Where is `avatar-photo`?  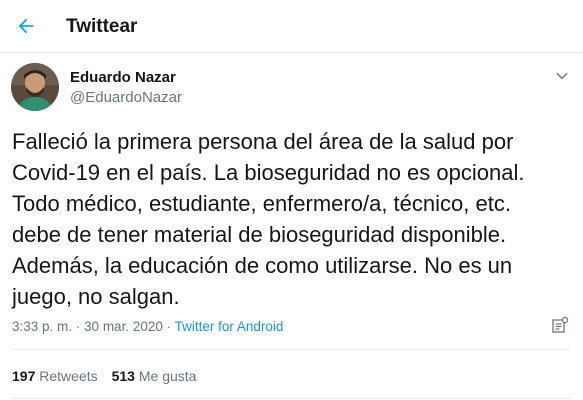
avatar-photo is located at coordinates (35, 87).